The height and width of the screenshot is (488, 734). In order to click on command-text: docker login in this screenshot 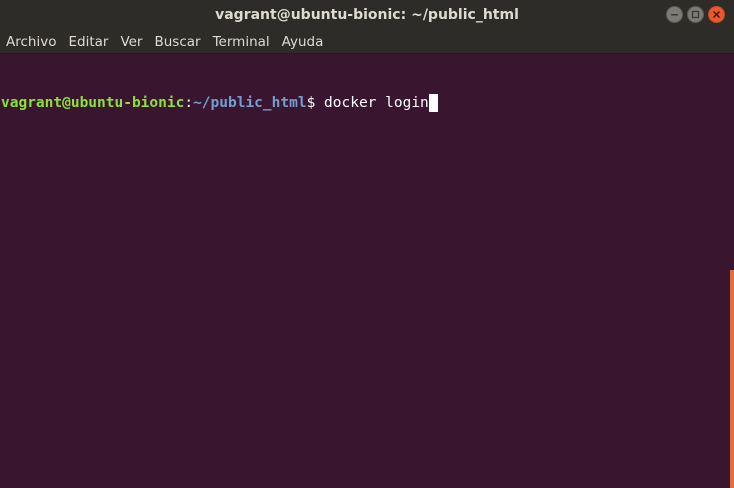, I will do `click(376, 103)`.